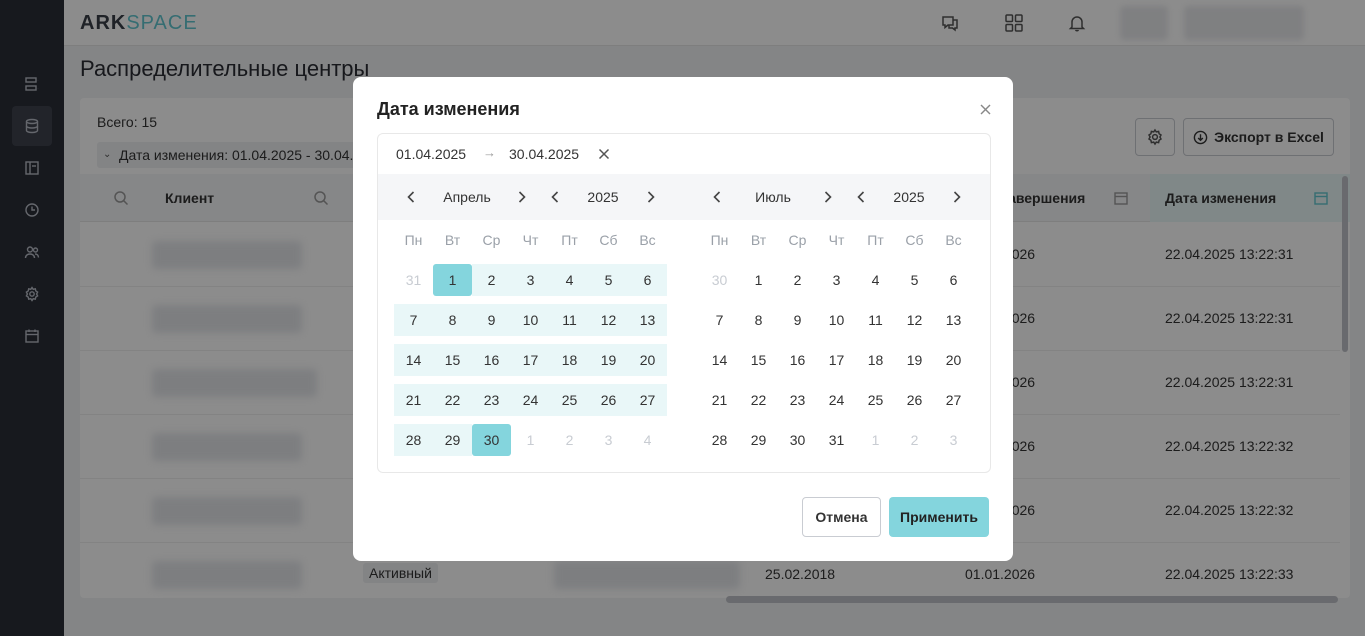 This screenshot has height=636, width=1365. Describe the element at coordinates (758, 240) in the screenshot. I see `weekday-label: Вт` at that location.